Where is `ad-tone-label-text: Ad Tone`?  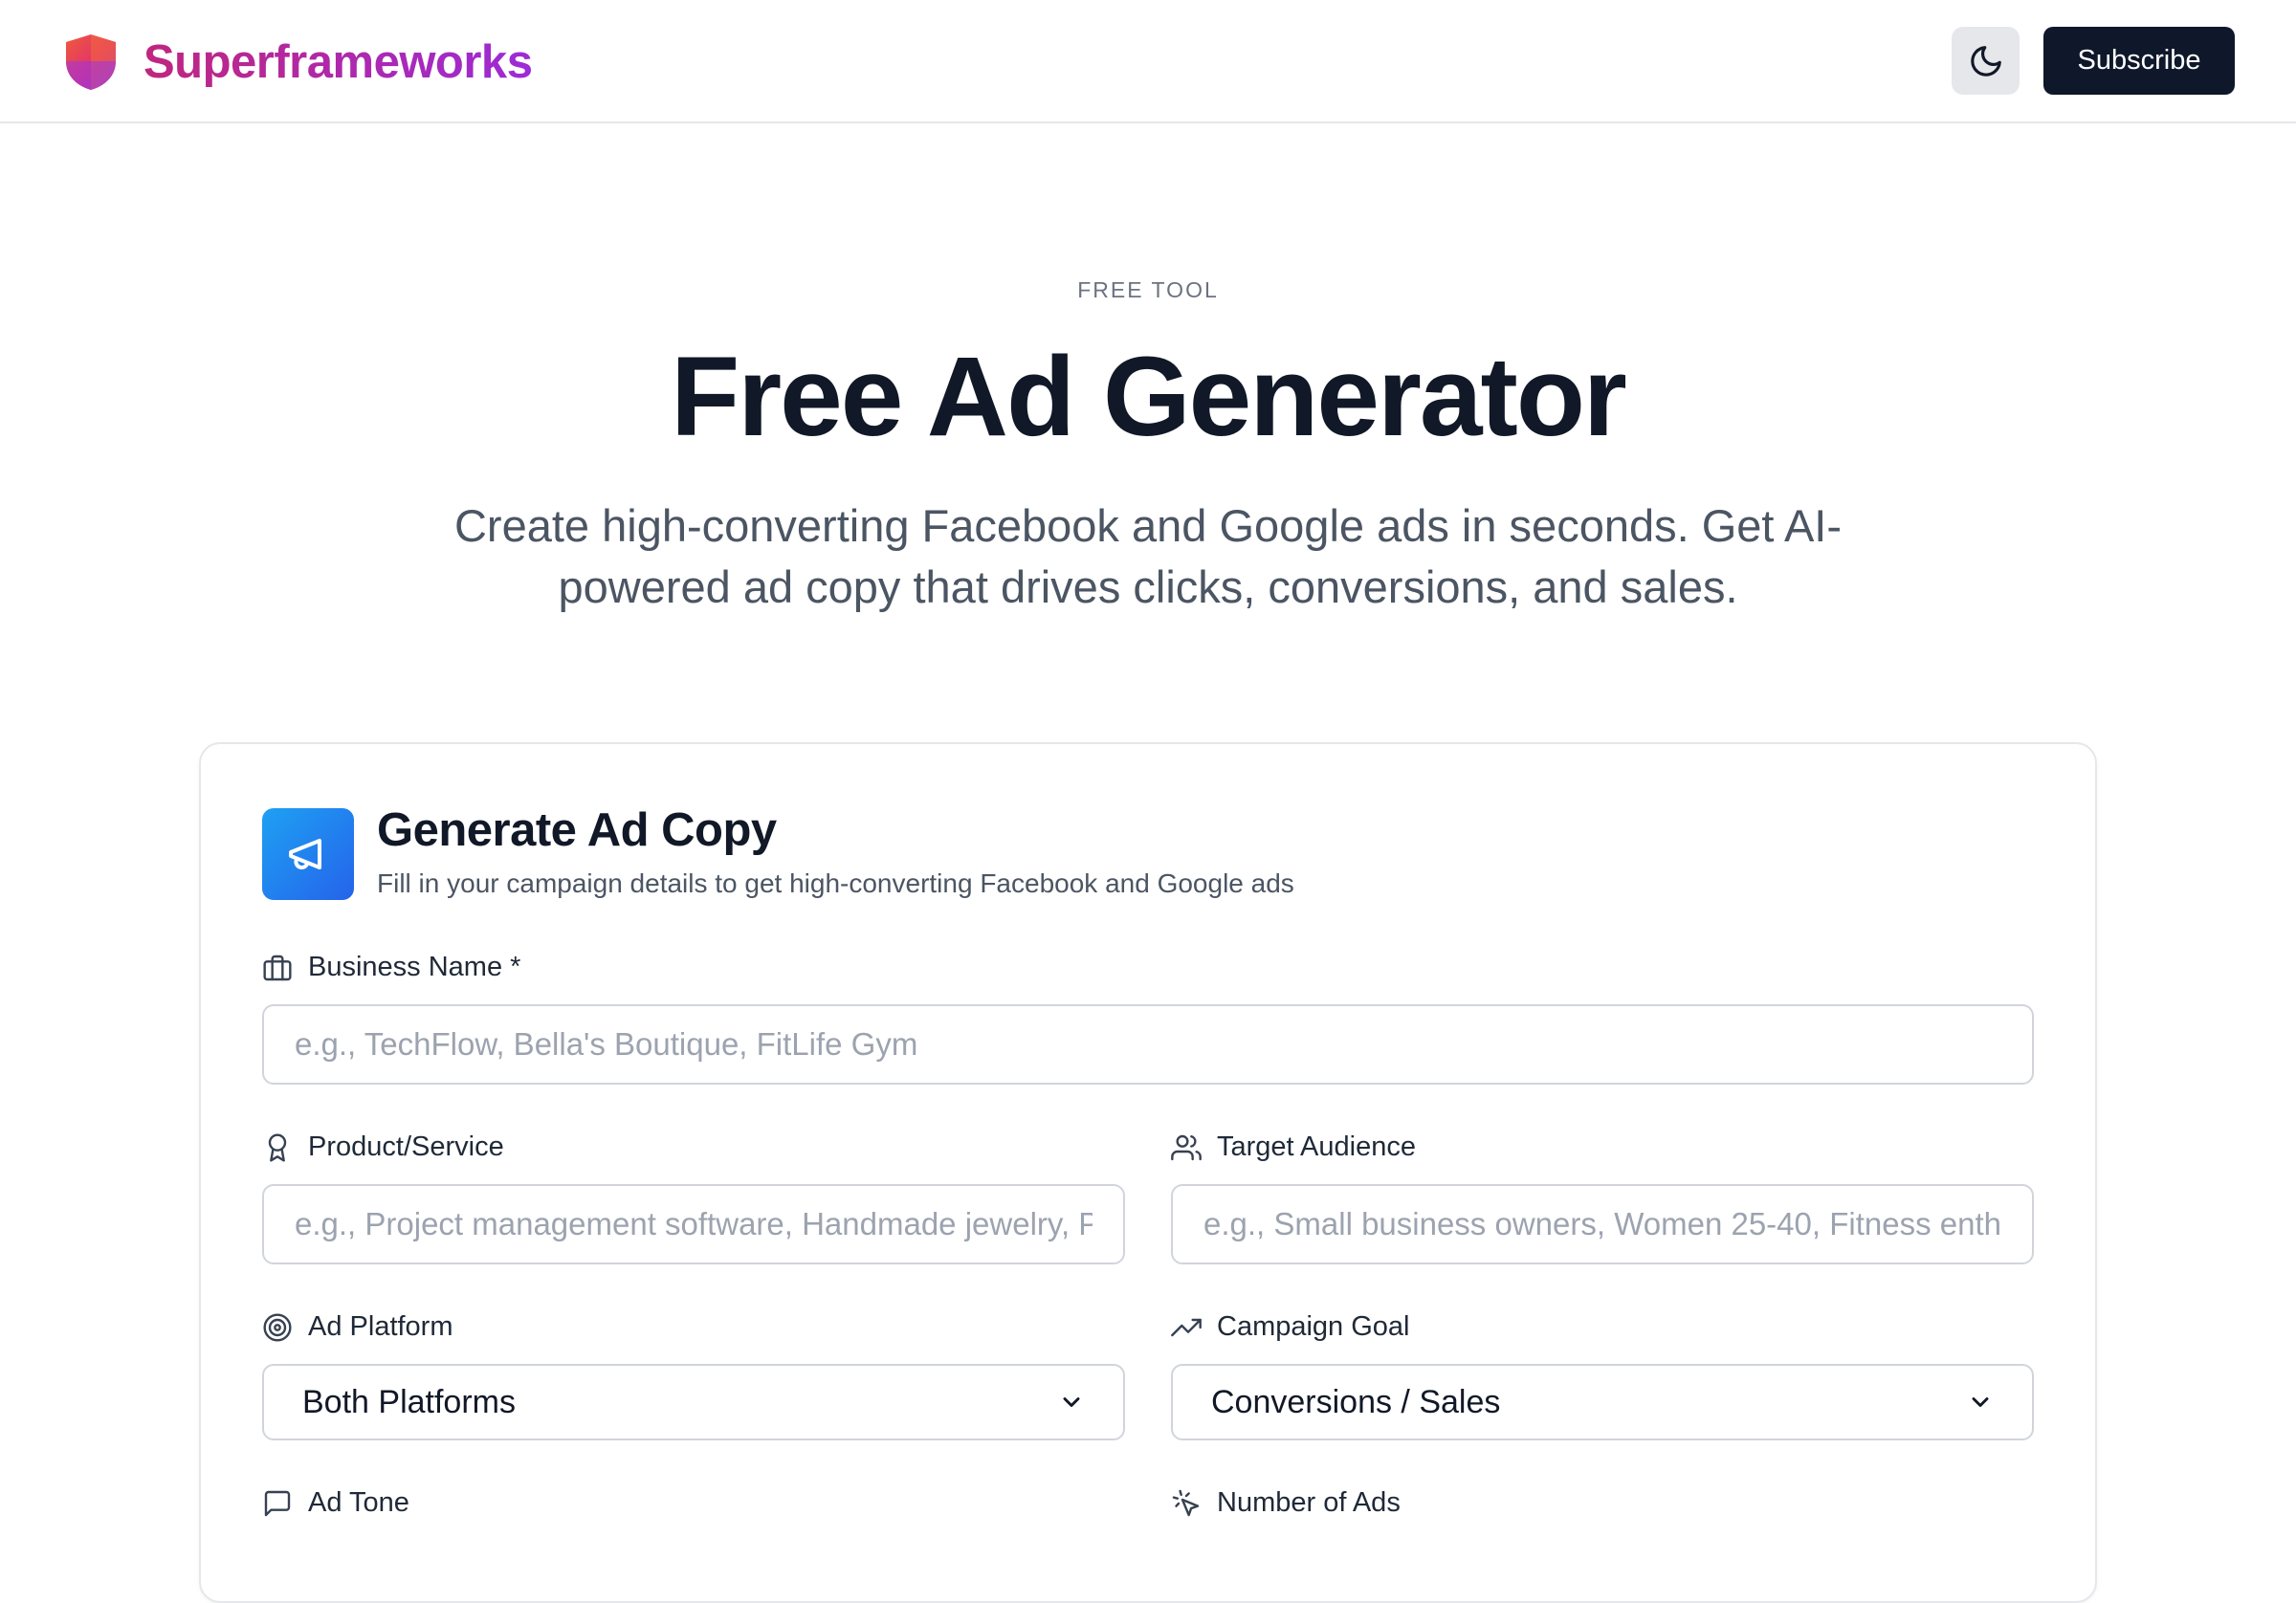
ad-tone-label-text: Ad Tone is located at coordinates (359, 1503).